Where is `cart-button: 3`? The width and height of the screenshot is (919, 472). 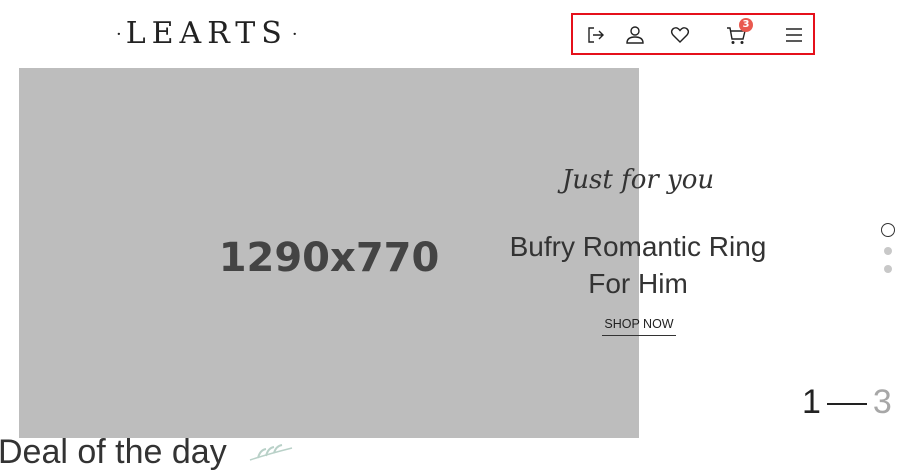 cart-button: 3 is located at coordinates (739, 32).